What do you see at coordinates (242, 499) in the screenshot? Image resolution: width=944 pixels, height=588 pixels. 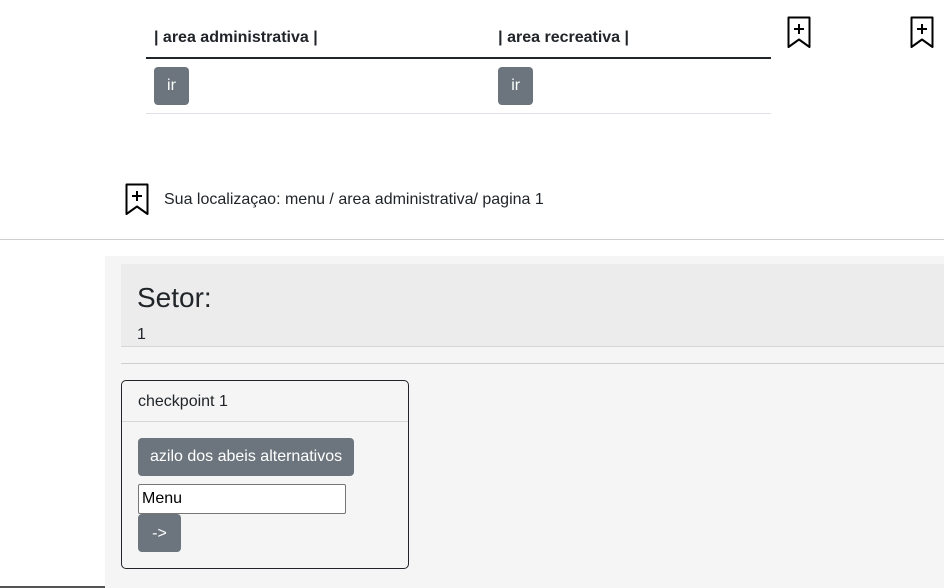 I see `menu-input` at bounding box center [242, 499].